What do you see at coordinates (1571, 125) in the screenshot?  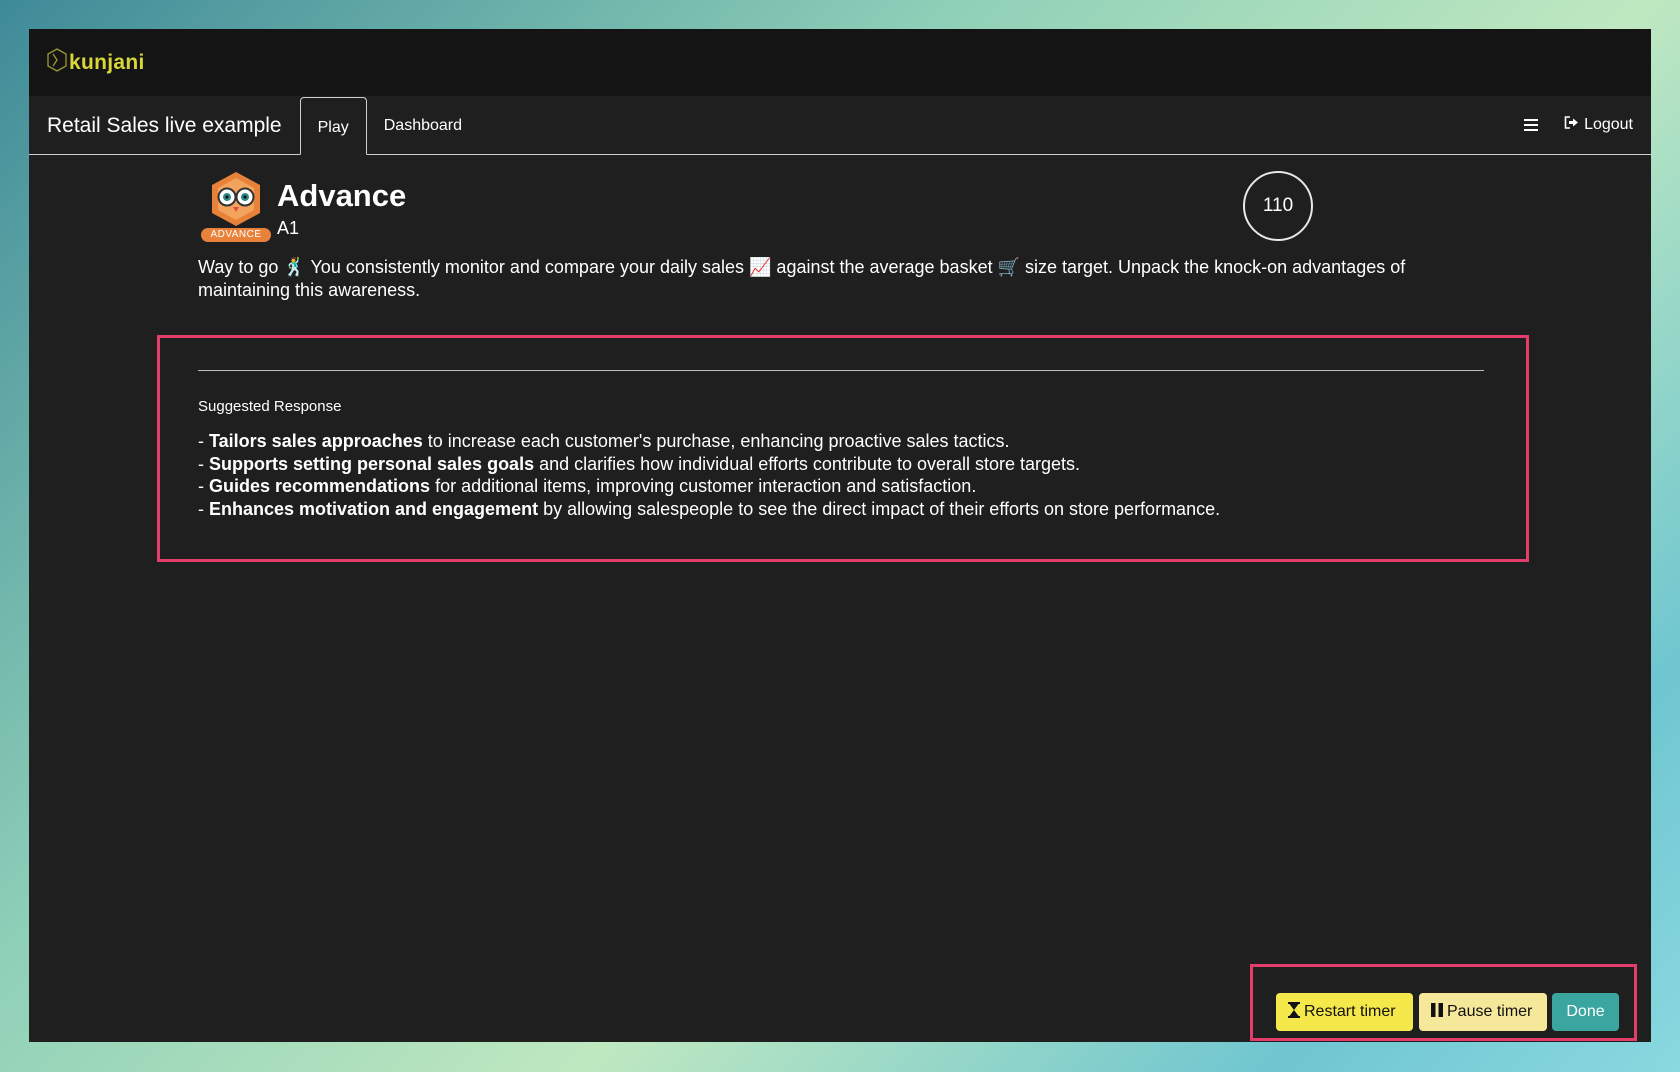 I see `sign-out-icon` at bounding box center [1571, 125].